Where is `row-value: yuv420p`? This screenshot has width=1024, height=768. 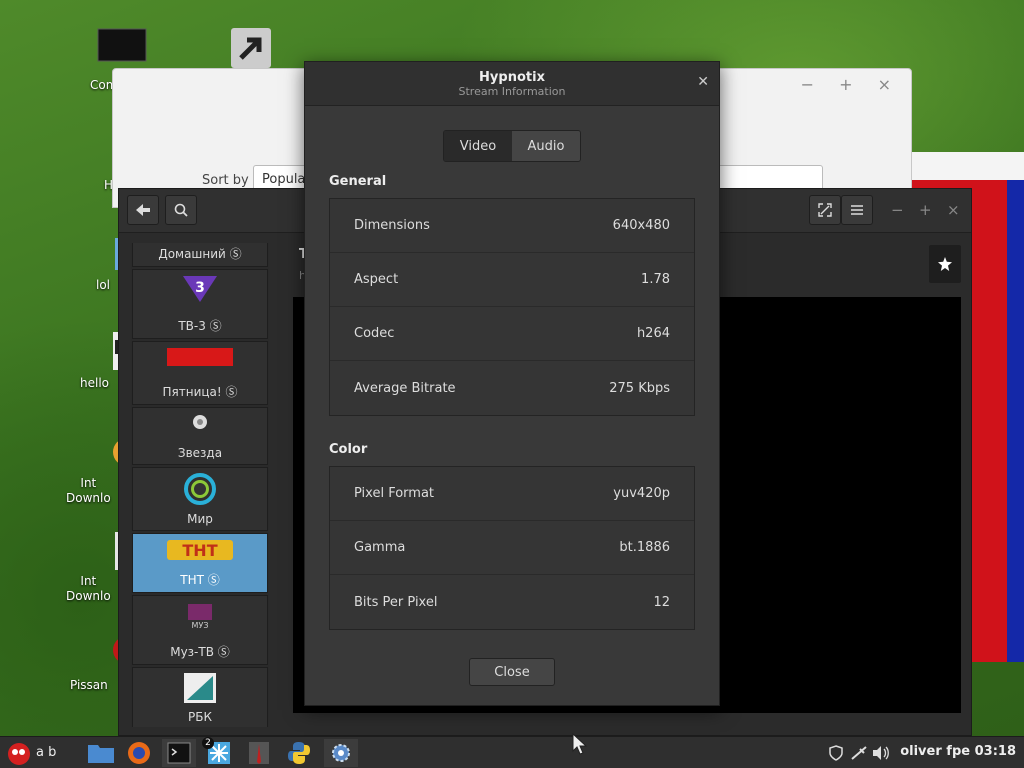
row-value: yuv420p is located at coordinates (641, 493).